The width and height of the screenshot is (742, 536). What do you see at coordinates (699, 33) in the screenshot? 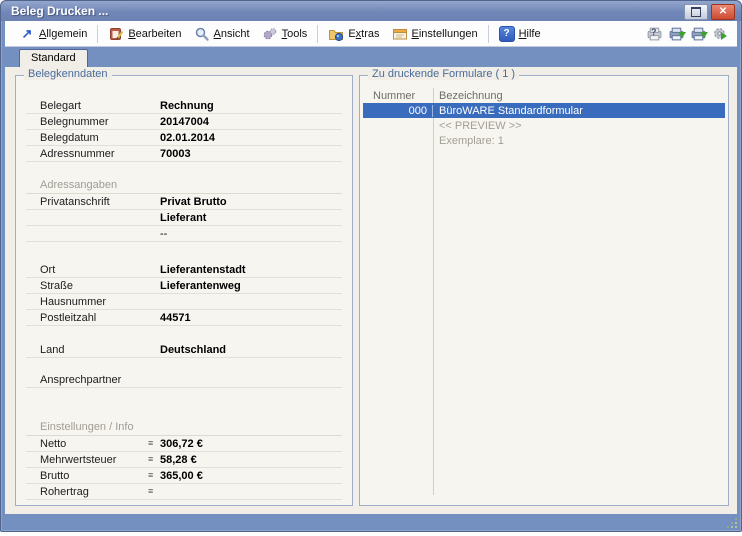
I see `form-import-button` at bounding box center [699, 33].